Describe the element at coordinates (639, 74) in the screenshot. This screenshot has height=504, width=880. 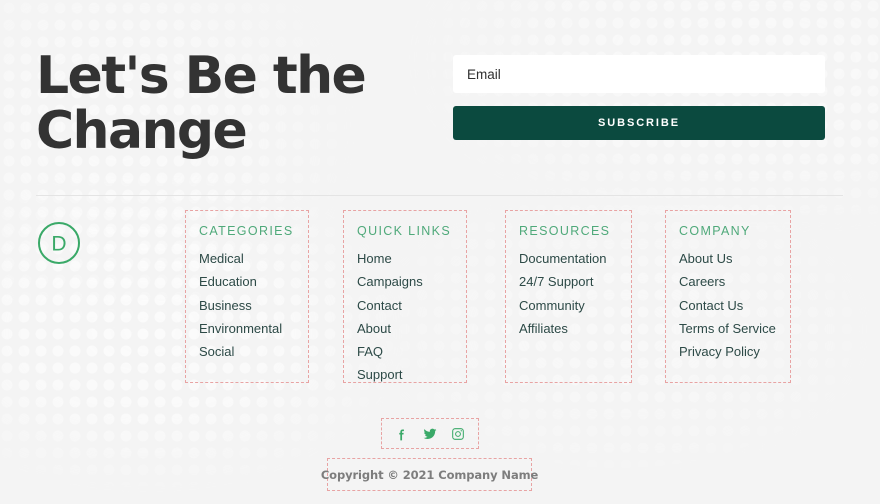
I see `email-field` at that location.